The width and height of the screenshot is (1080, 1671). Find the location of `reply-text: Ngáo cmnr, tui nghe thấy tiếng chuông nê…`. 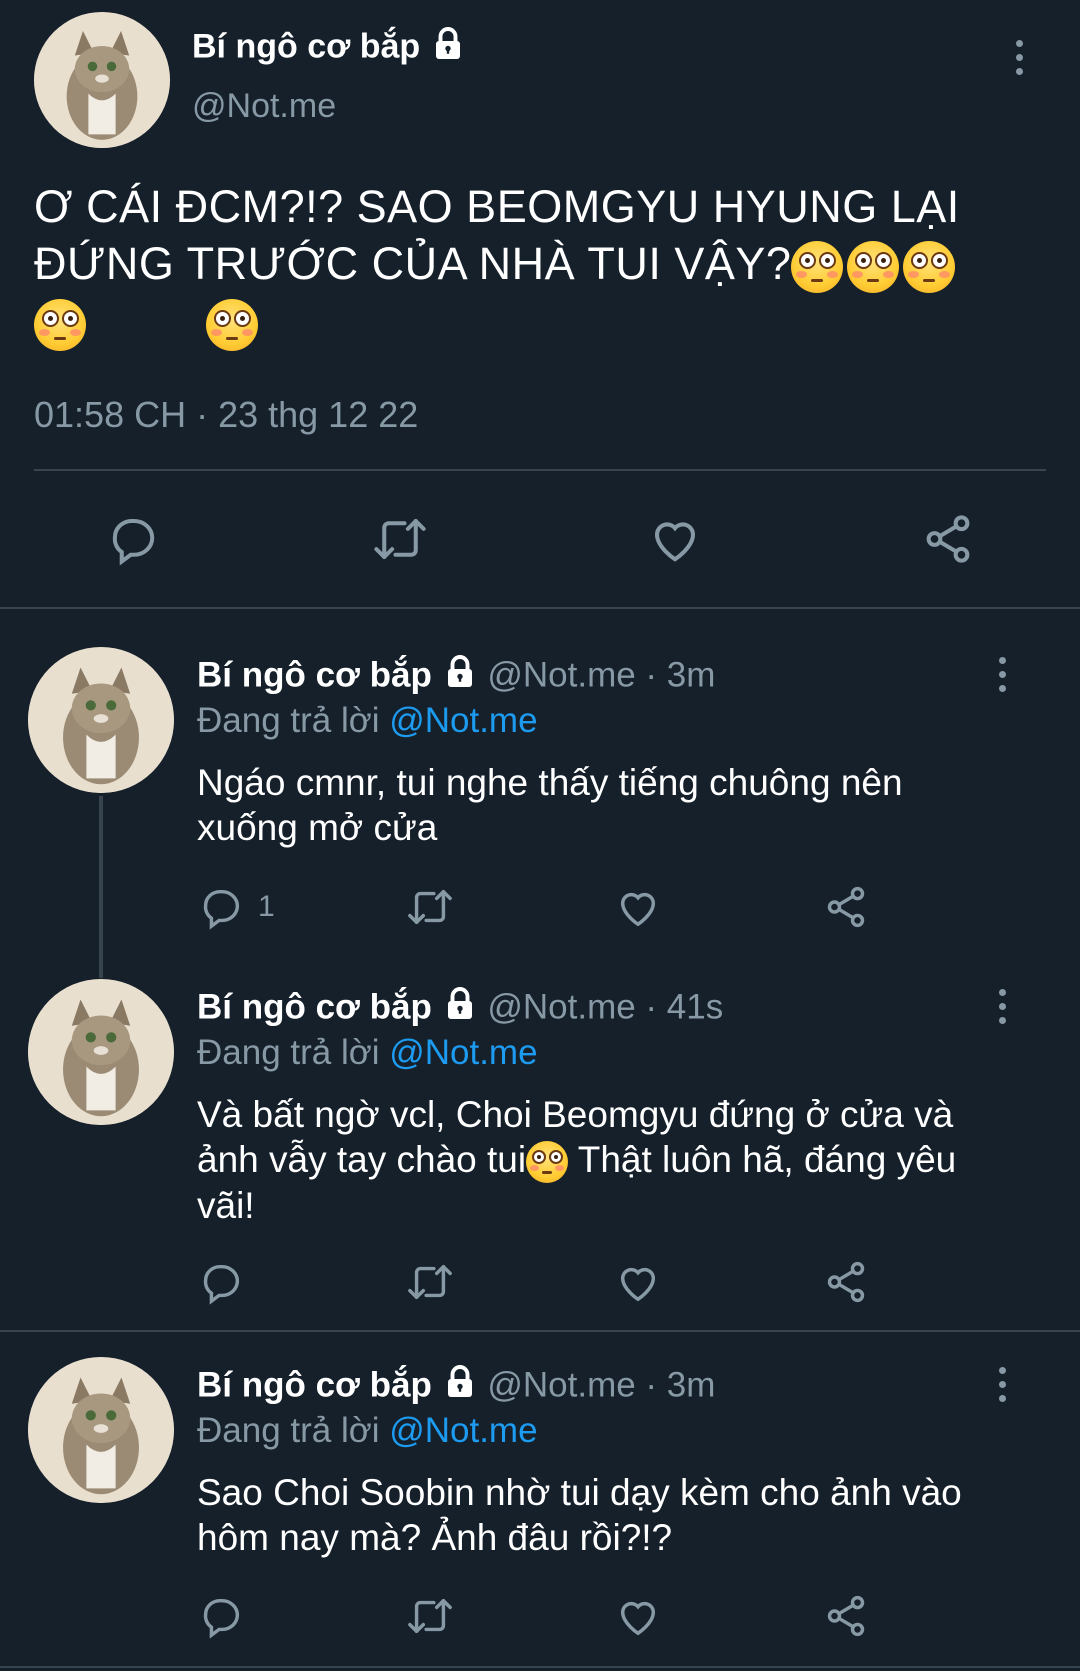

reply-text: Ngáo cmnr, tui nghe thấy tiếng chuông nê… is located at coordinates (550, 805).